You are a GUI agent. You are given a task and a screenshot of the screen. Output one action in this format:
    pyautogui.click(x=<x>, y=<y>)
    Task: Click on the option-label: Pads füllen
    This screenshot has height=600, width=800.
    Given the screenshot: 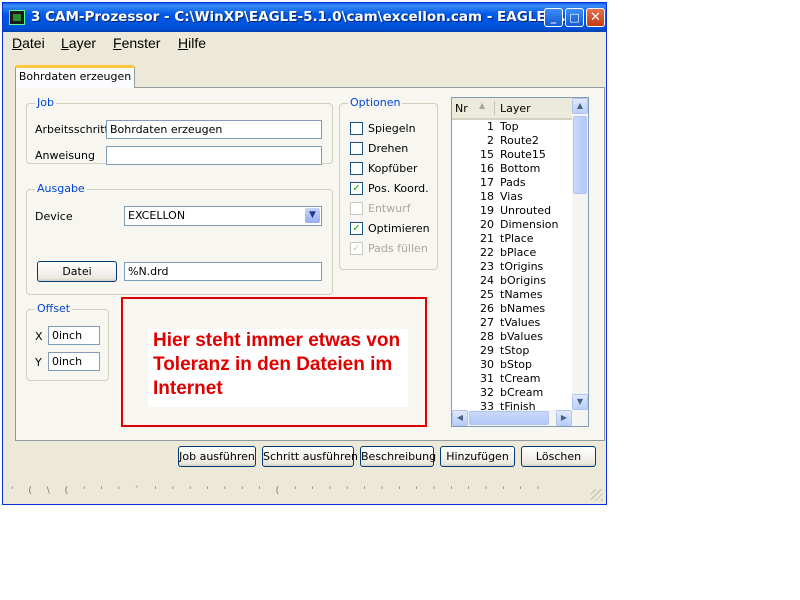 What is the action you would take?
    pyautogui.click(x=398, y=248)
    